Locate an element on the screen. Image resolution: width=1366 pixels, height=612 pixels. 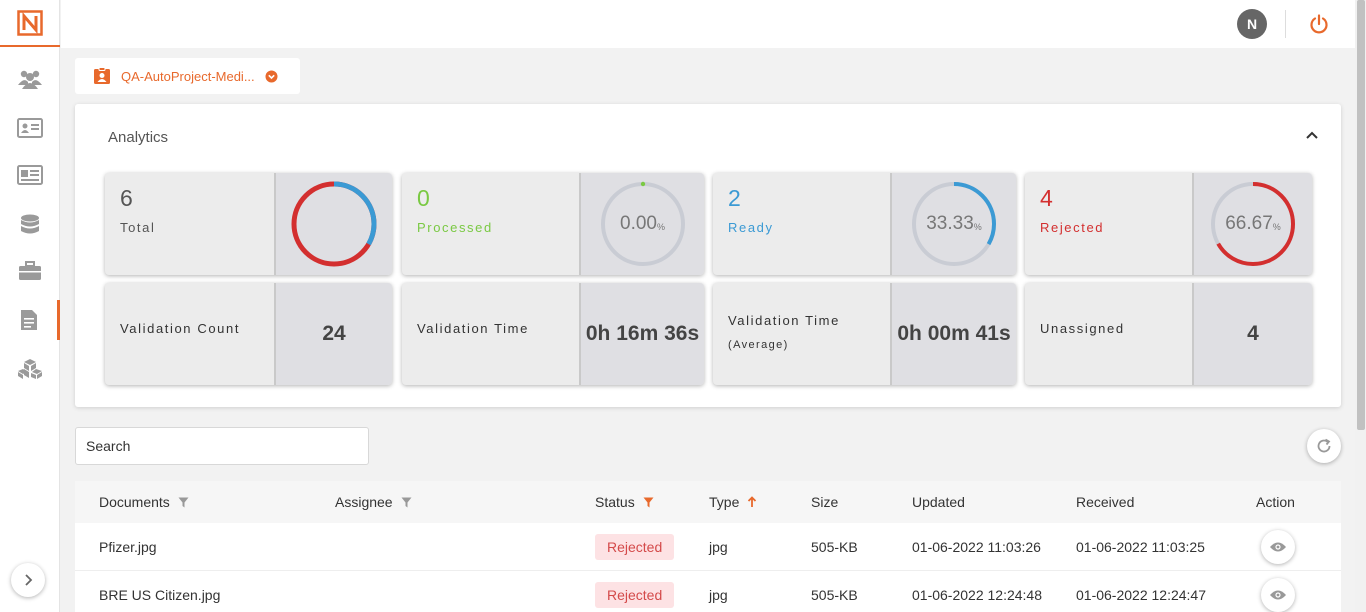
column-updated: Updated is located at coordinates (938, 502).